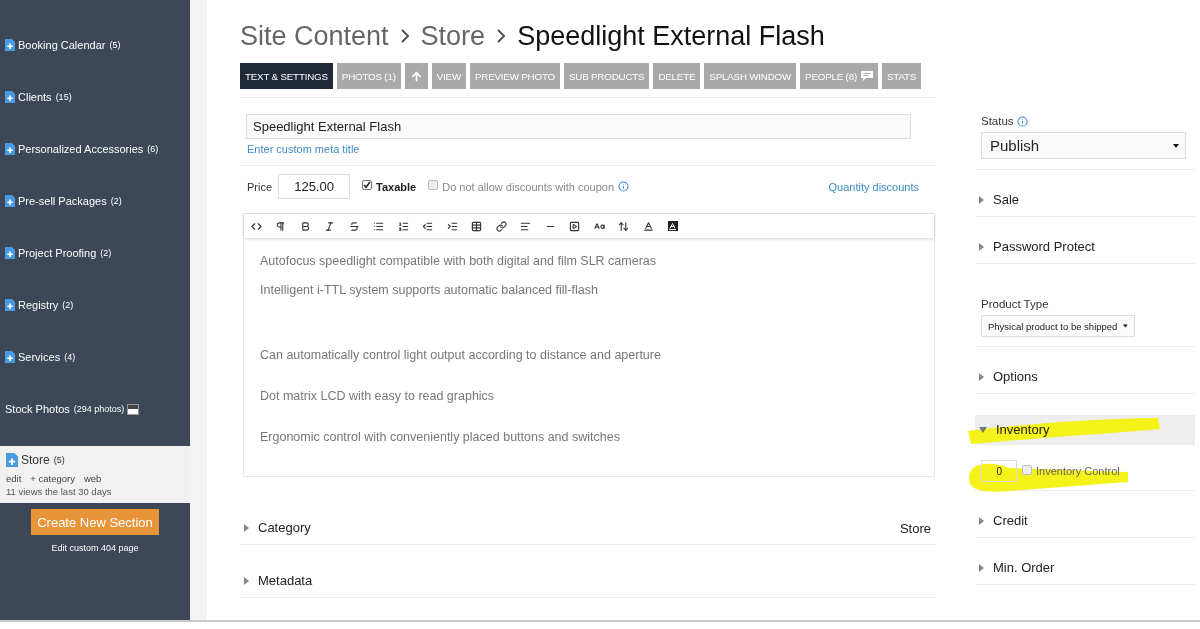  What do you see at coordinates (672, 226) in the screenshot?
I see `inverted-letter-icon` at bounding box center [672, 226].